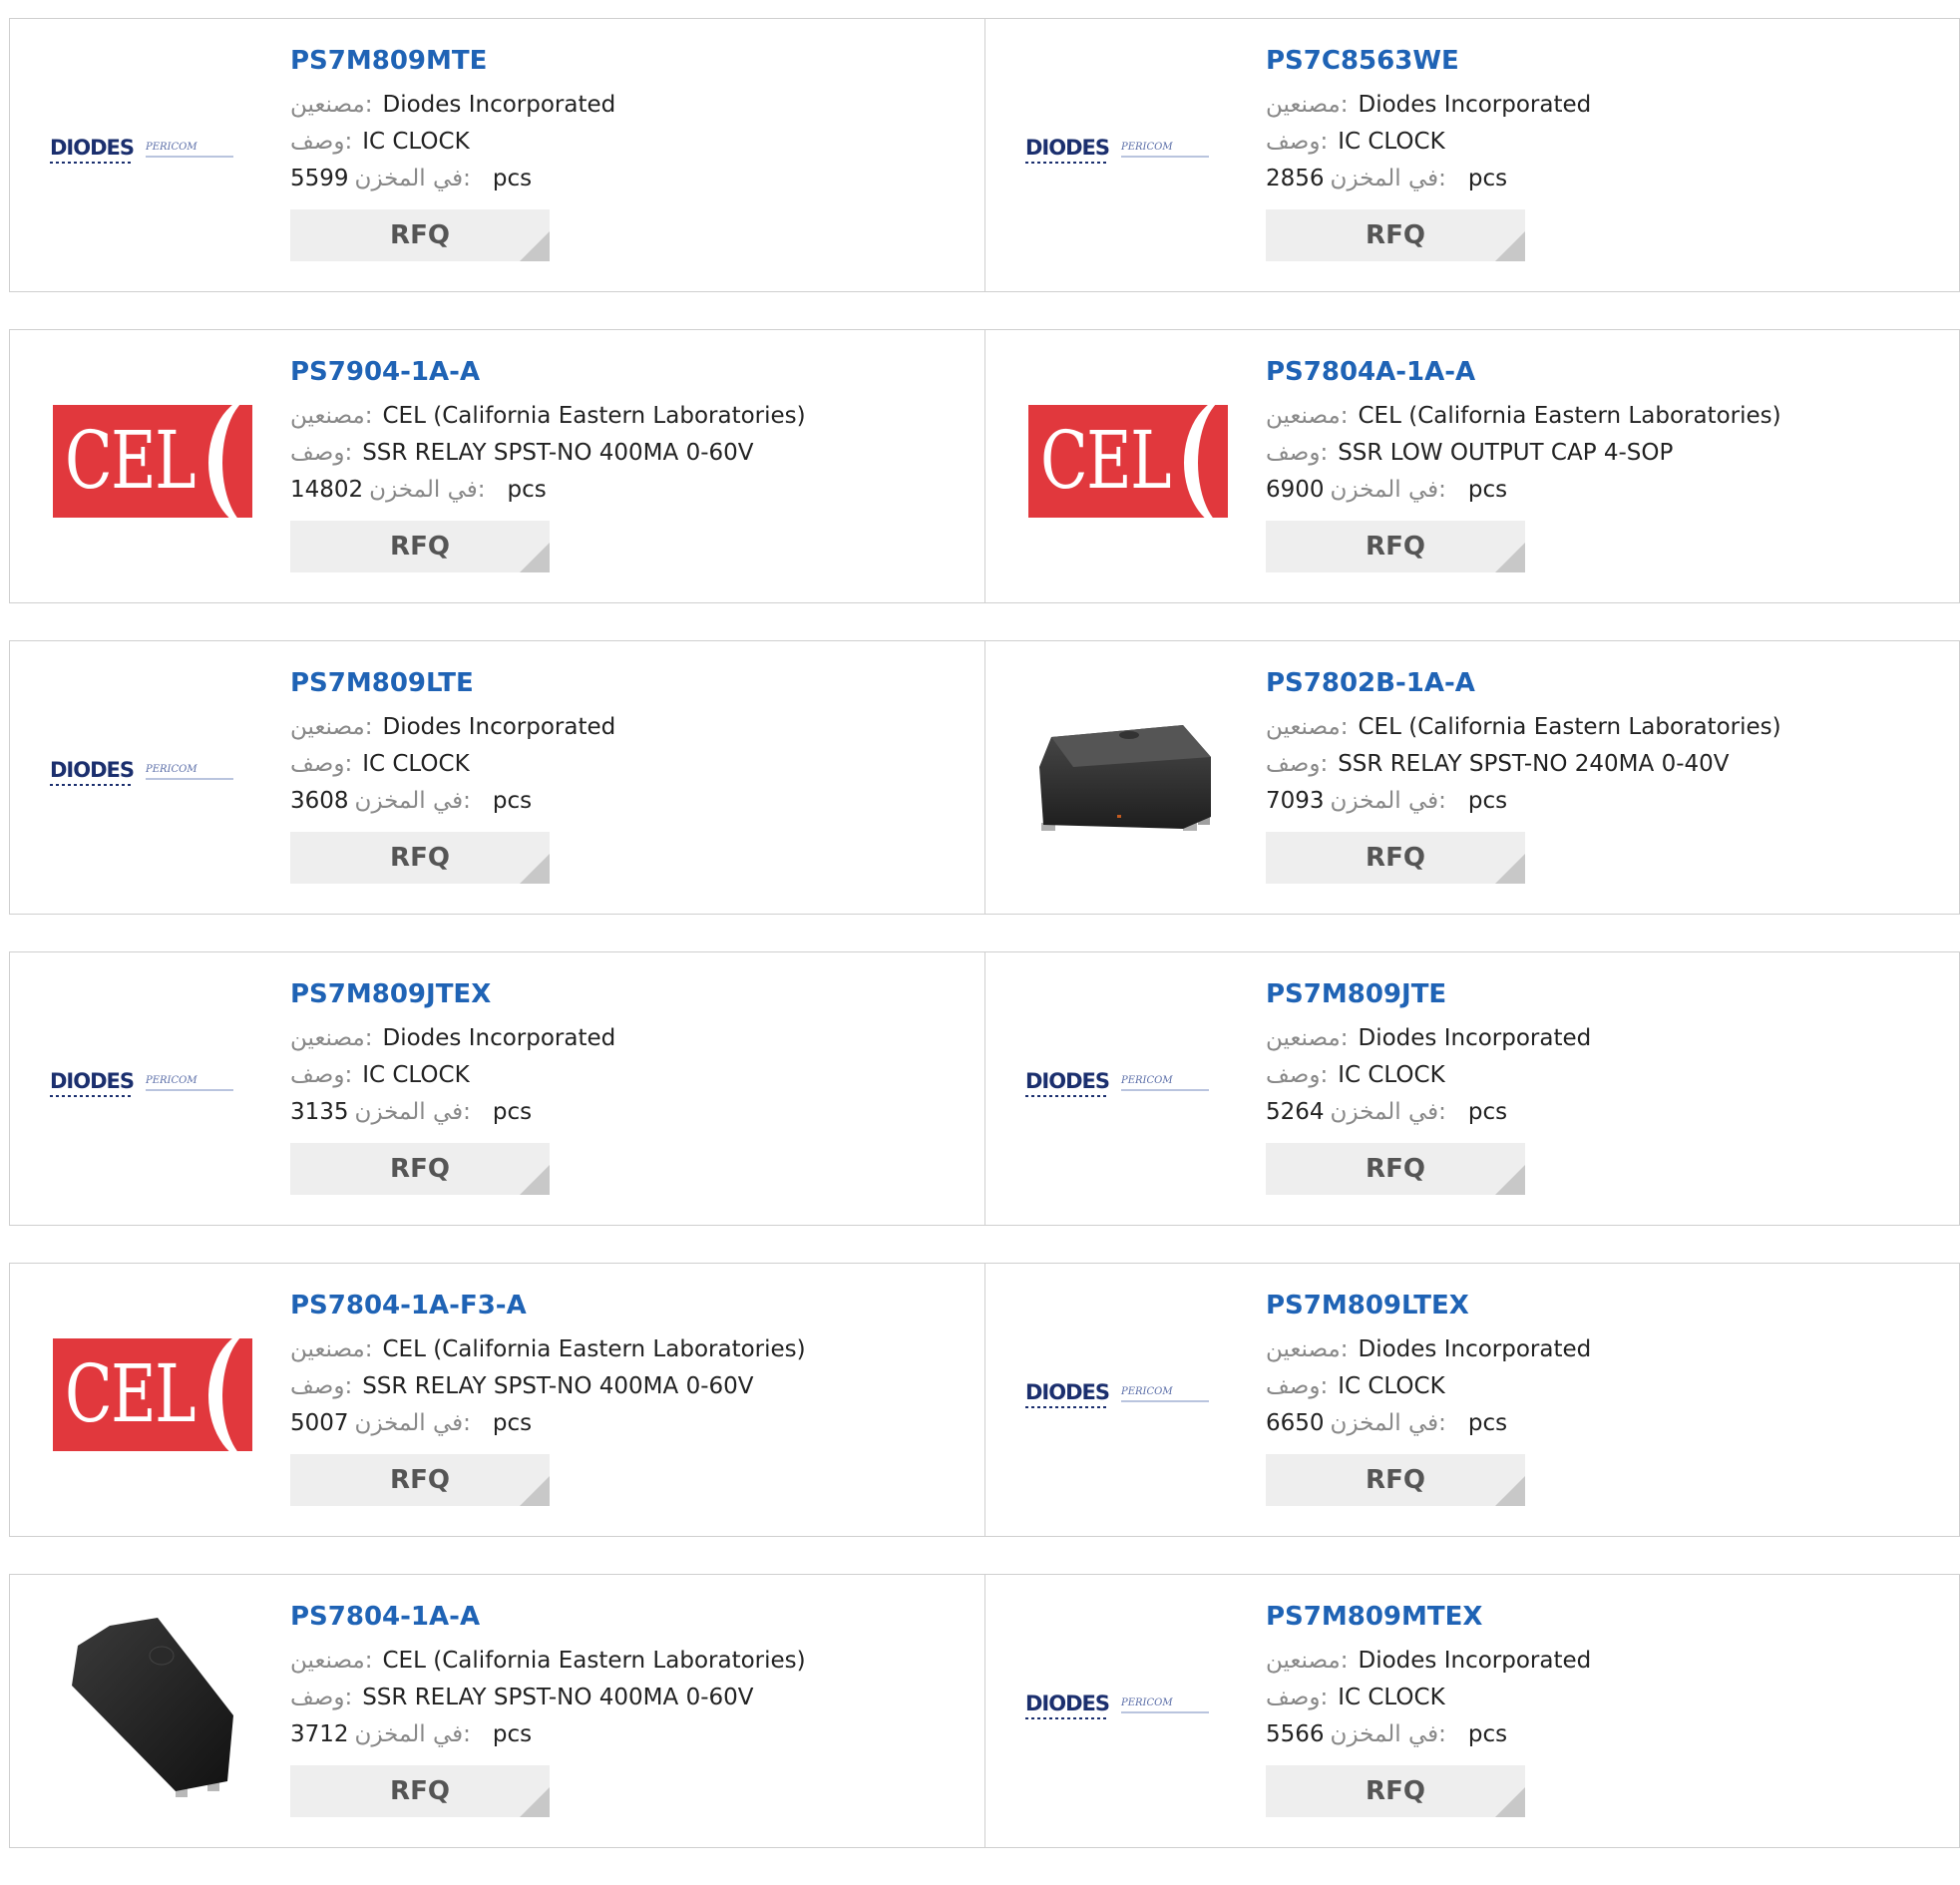 The height and width of the screenshot is (1885, 1960). I want to click on description-row: :وصف IC CLOCK, so click(609, 142).